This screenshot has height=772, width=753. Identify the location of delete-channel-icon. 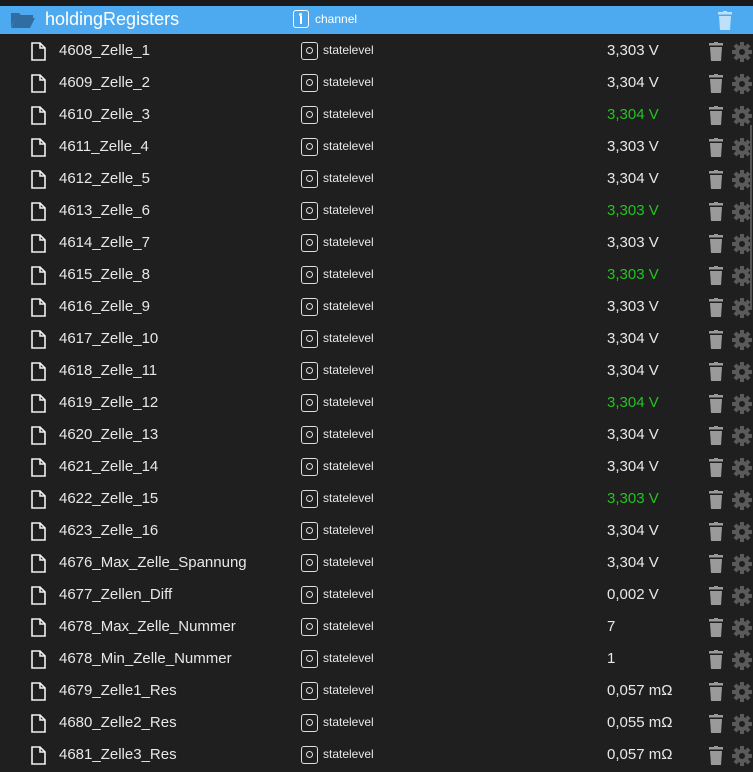
(725, 23).